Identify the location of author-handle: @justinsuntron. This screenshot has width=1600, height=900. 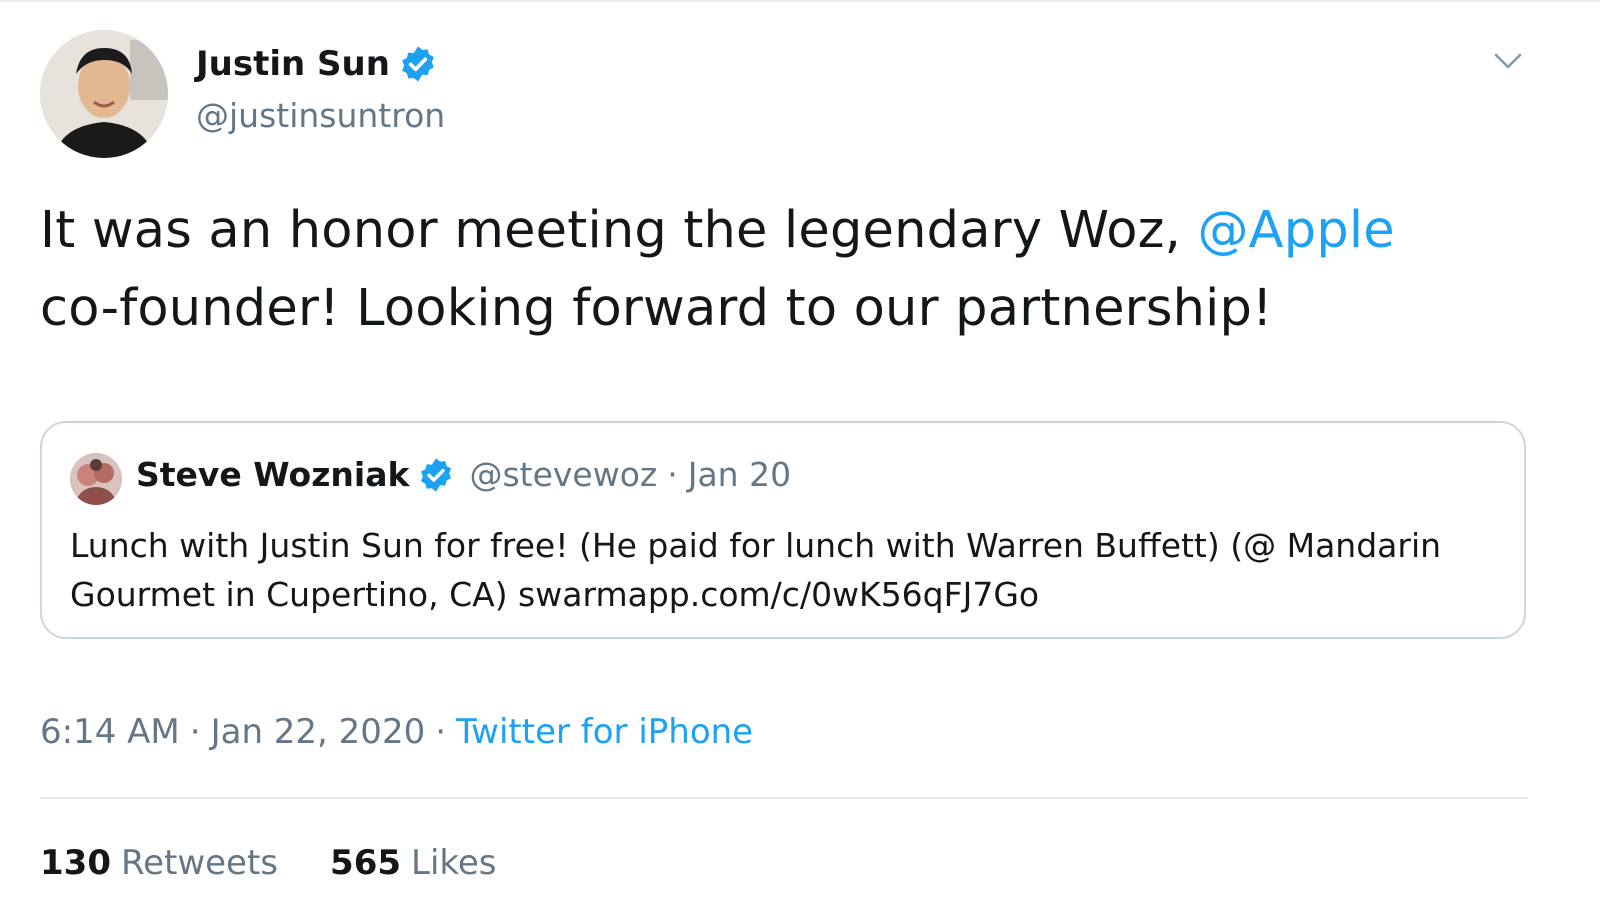
(320, 115).